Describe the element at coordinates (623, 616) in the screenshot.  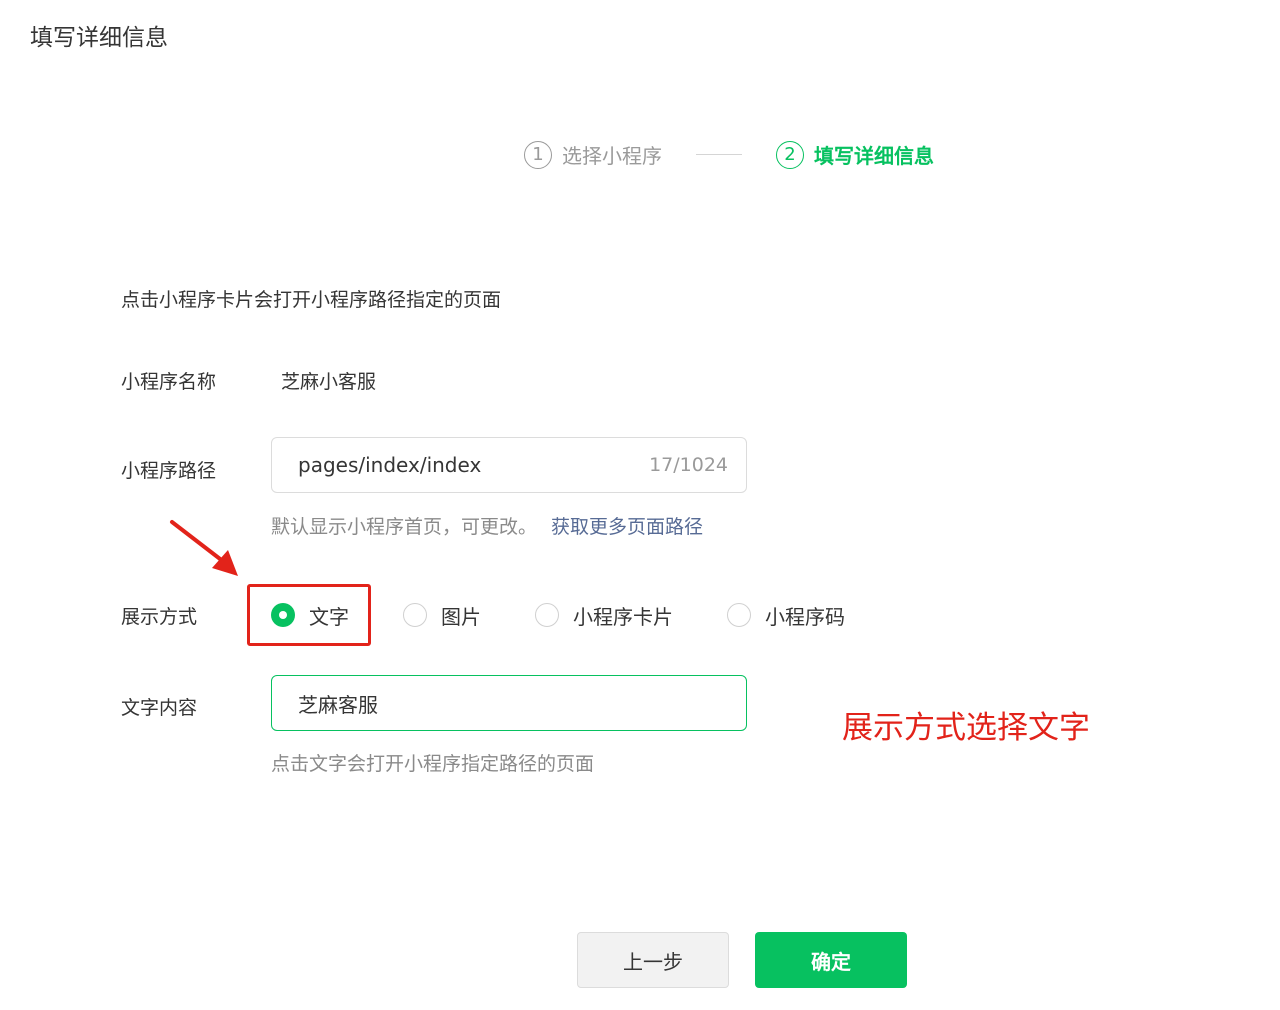
I see `radio-card-label: 小程序卡片` at that location.